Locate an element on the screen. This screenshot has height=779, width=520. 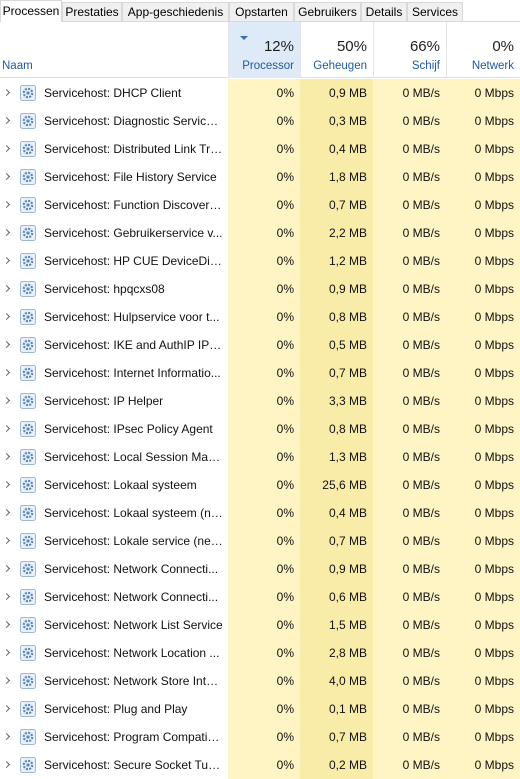
memory-value: 1,8 MB is located at coordinates (336, 177).